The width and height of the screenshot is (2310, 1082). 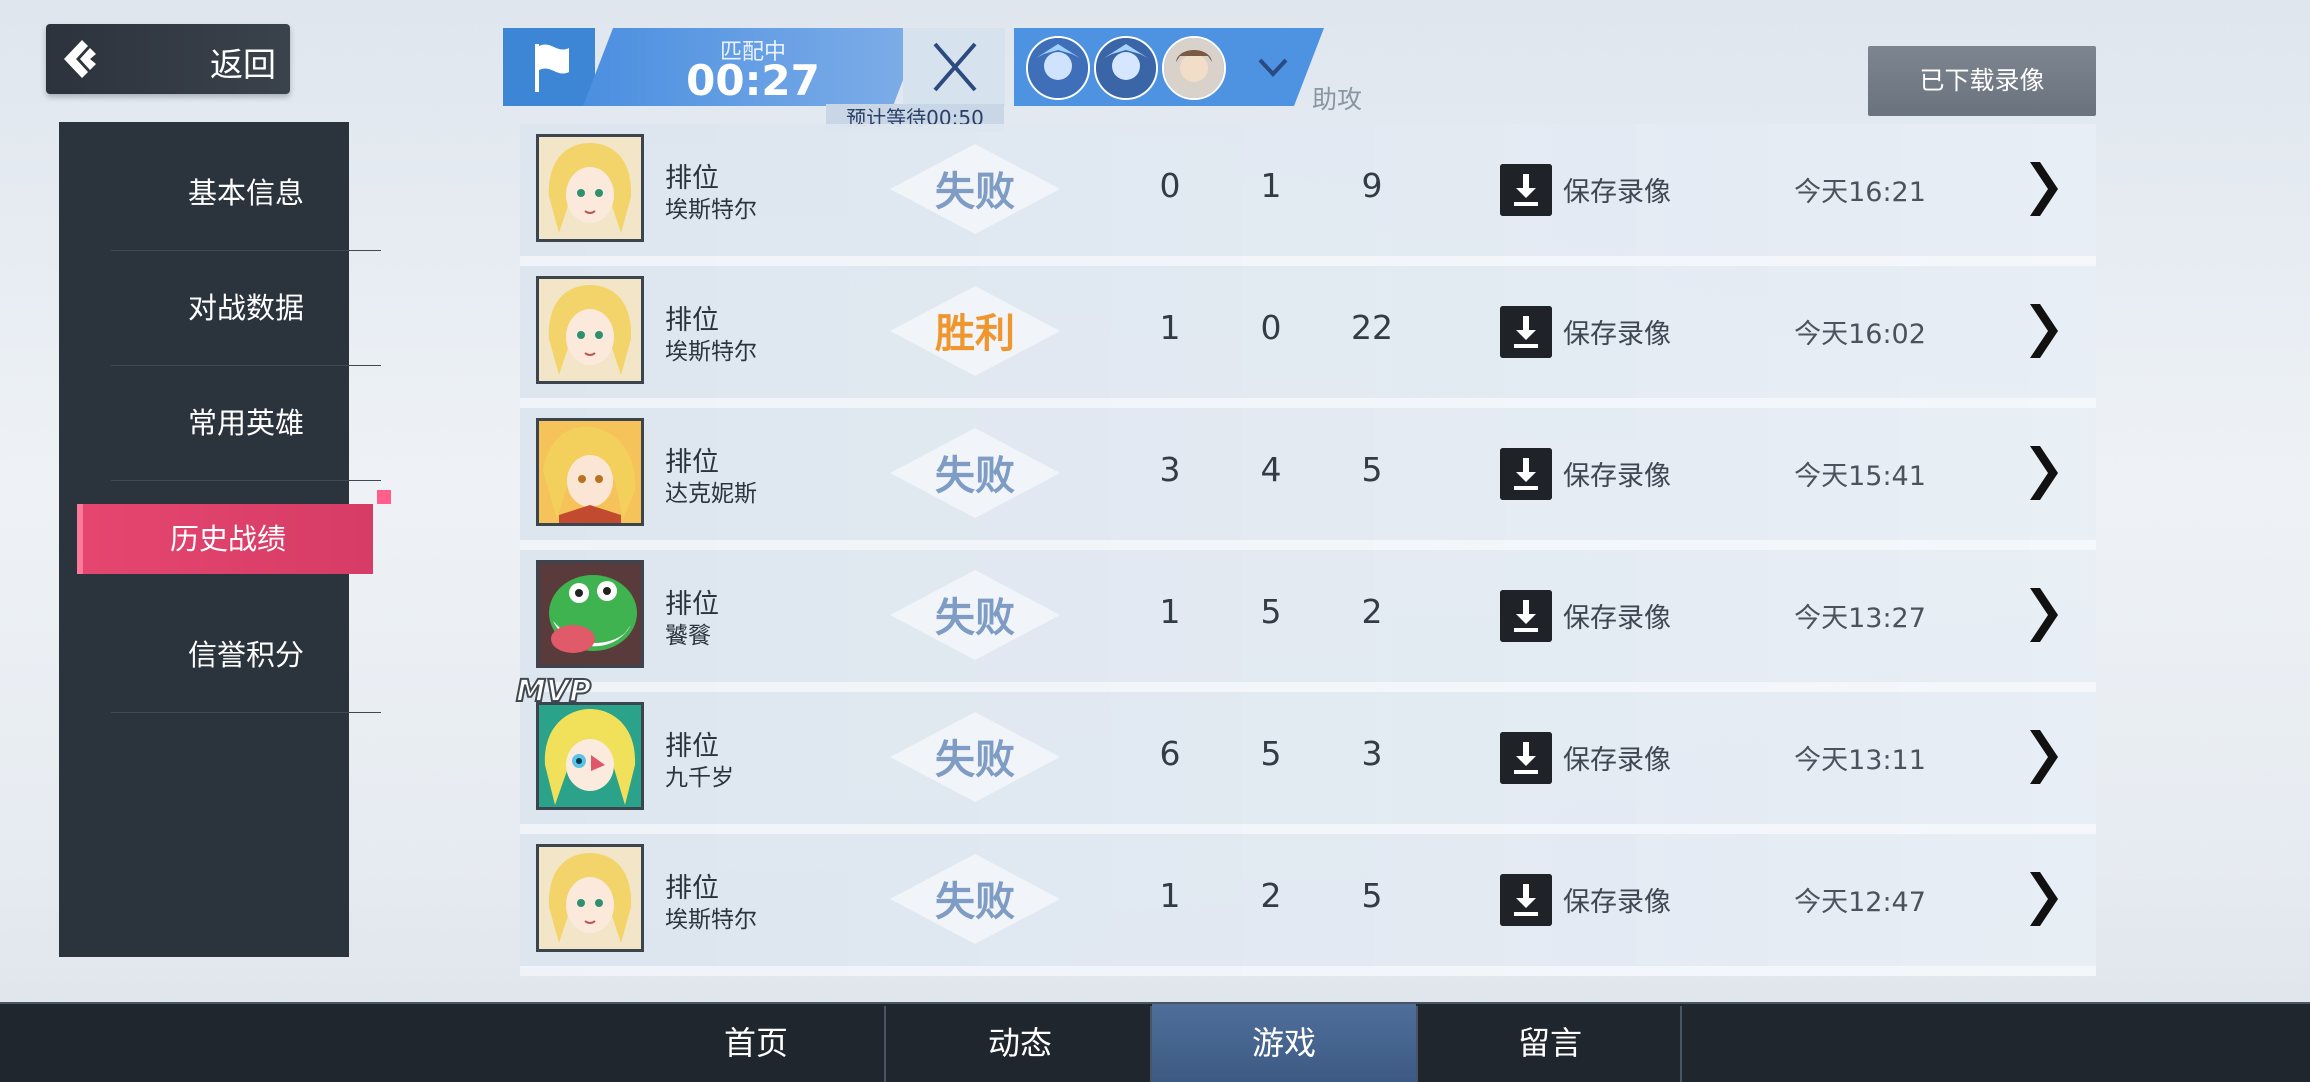 I want to click on flag-box, so click(x=549, y=67).